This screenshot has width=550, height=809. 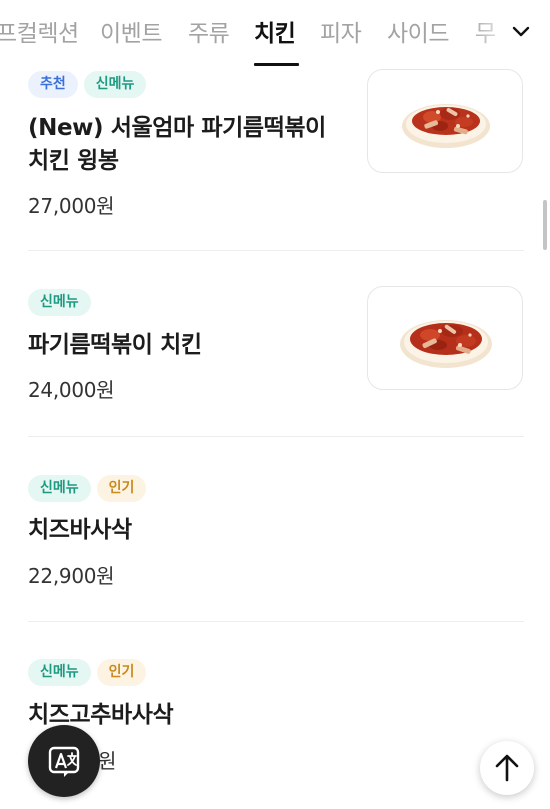 I want to click on badge-group: 추천 신메뉴, so click(x=87, y=84).